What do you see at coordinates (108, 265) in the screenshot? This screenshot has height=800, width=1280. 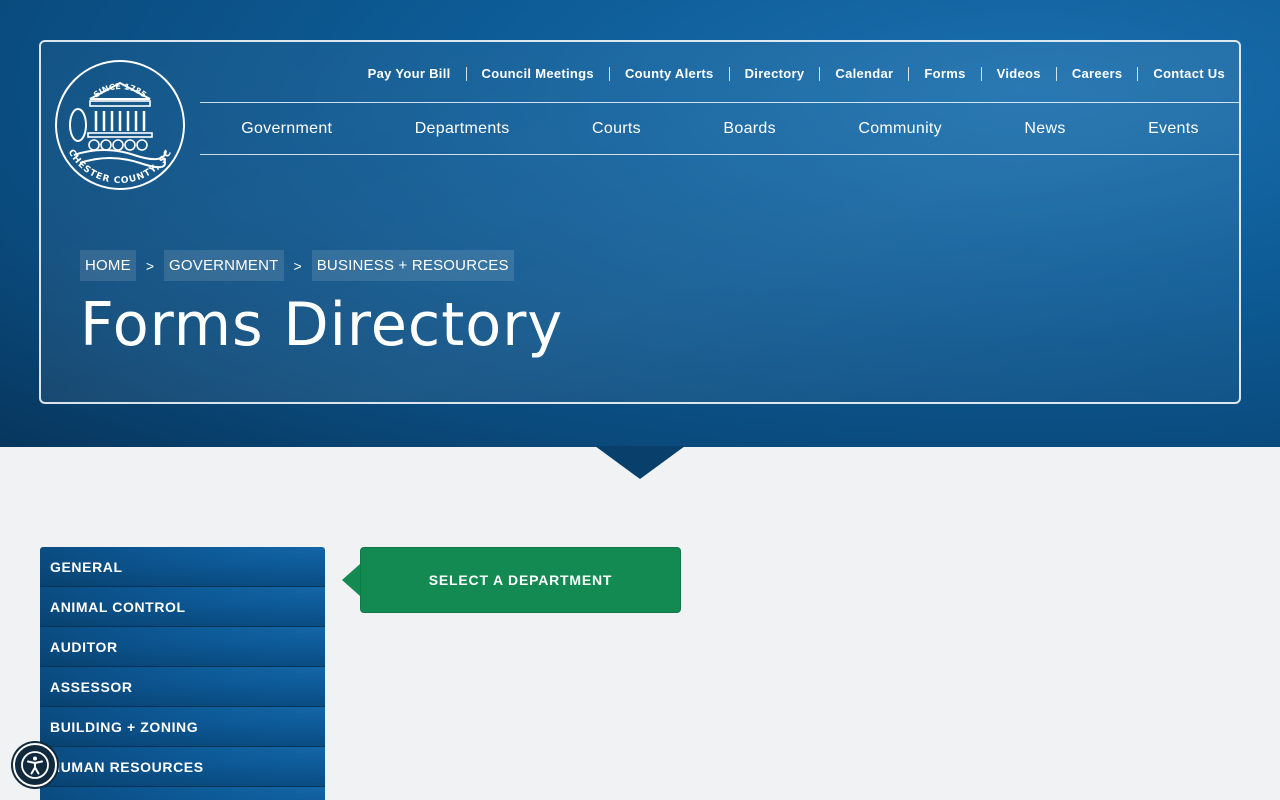 I see `breadcrumb-home: HOME` at bounding box center [108, 265].